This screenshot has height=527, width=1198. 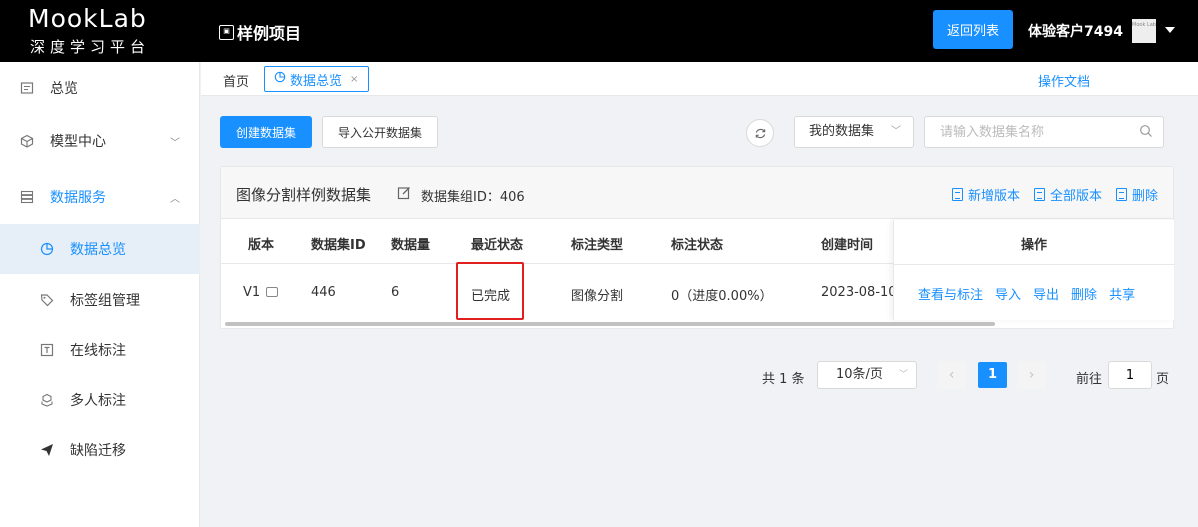 I want to click on send-icon, so click(x=47, y=450).